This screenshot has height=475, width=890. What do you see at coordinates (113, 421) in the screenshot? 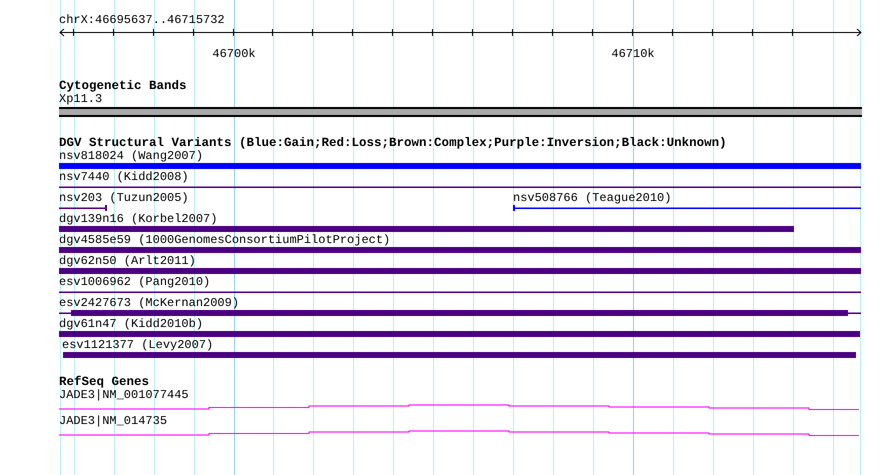
I see `gene-label: JADE3|NM_014735` at bounding box center [113, 421].